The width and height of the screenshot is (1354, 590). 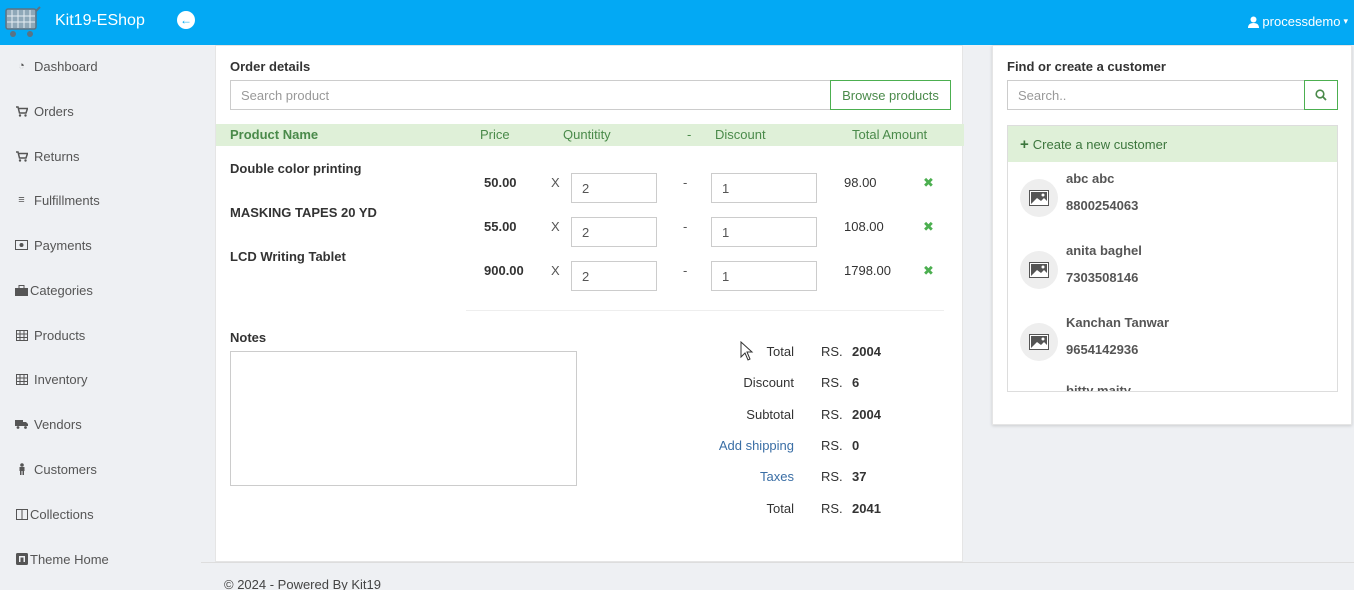 What do you see at coordinates (21, 424) in the screenshot?
I see `truck-icon` at bounding box center [21, 424].